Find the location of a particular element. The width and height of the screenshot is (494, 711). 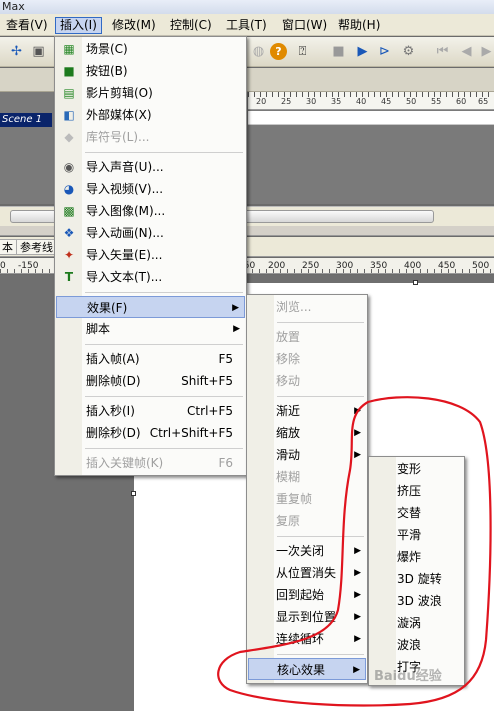

menu-window: 窗口(W) is located at coordinates (304, 25).